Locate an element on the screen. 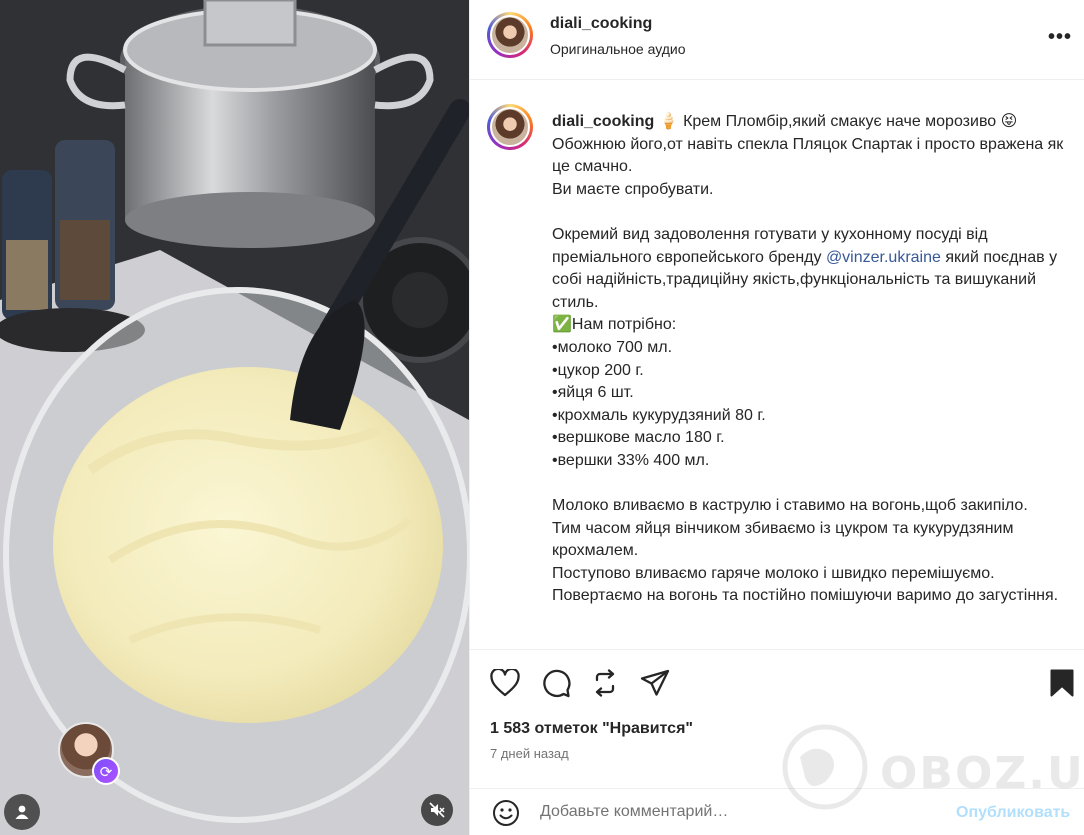 Image resolution: width=1084 pixels, height=835 pixels. more-options-button: ••• is located at coordinates (1060, 37).